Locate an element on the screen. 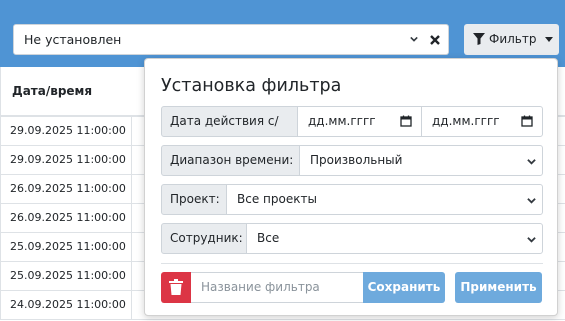 Image resolution: width=565 pixels, height=321 pixels. time-range-value: Произвольный is located at coordinates (356, 160).